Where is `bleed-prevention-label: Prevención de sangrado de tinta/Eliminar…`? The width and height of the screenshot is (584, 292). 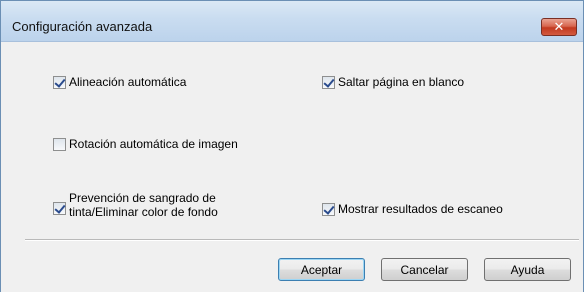 bleed-prevention-label: Prevención de sangrado de tinta/Eliminar… is located at coordinates (143, 205).